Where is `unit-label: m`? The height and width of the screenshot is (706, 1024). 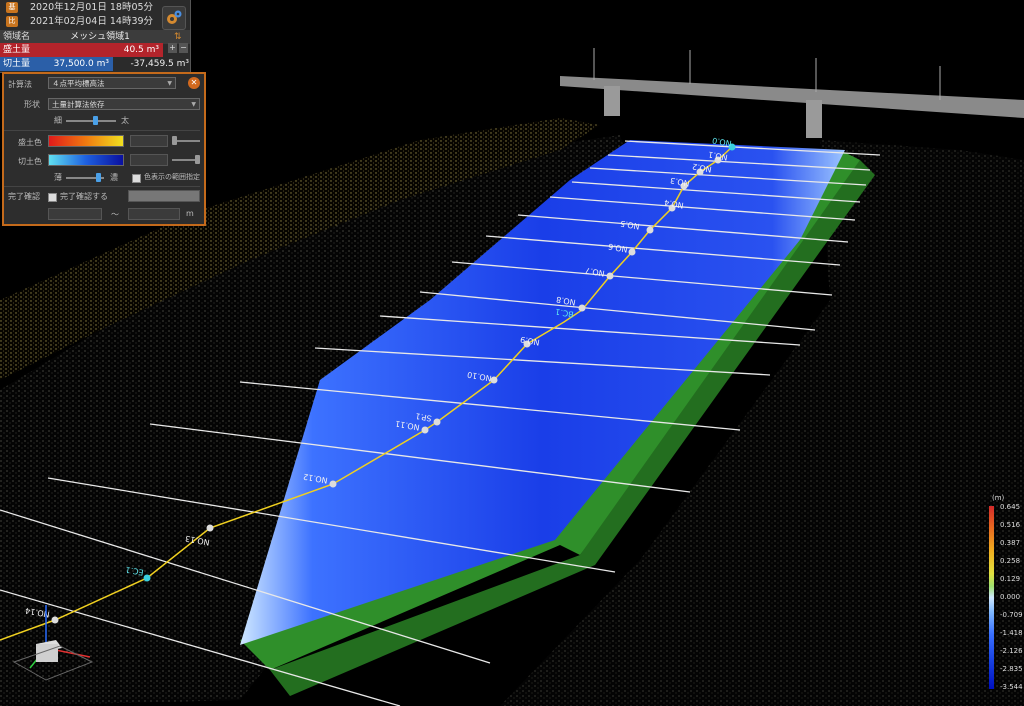
unit-label: m is located at coordinates (190, 213).